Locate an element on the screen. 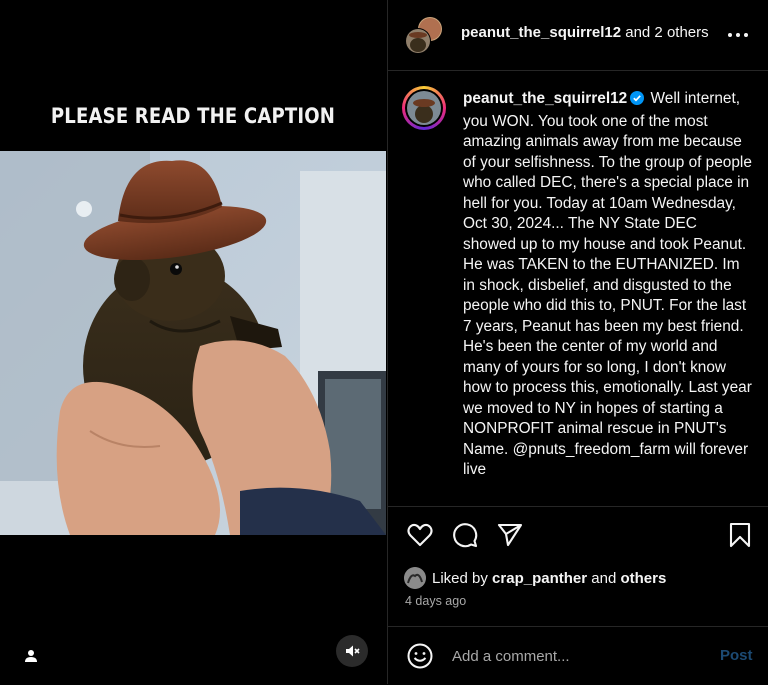 This screenshot has height=685, width=768. comment-input is located at coordinates (577, 656).